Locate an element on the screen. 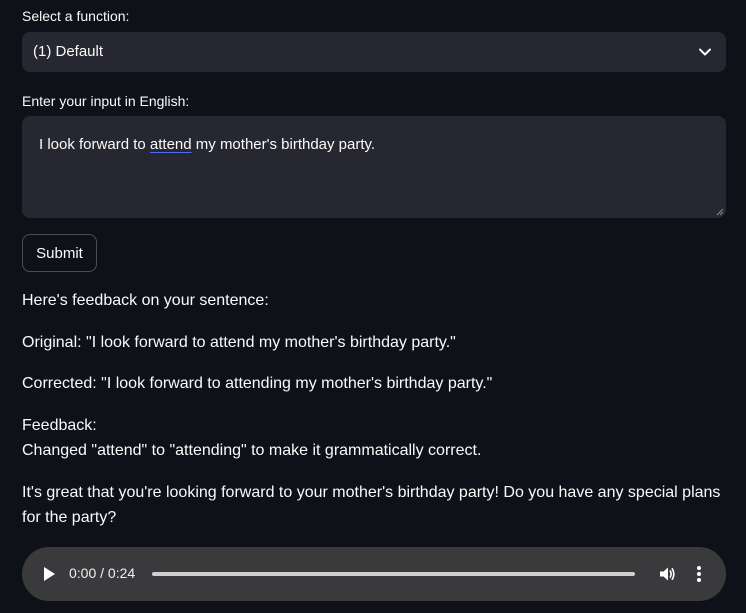  resize-handle-icon is located at coordinates (720, 212).